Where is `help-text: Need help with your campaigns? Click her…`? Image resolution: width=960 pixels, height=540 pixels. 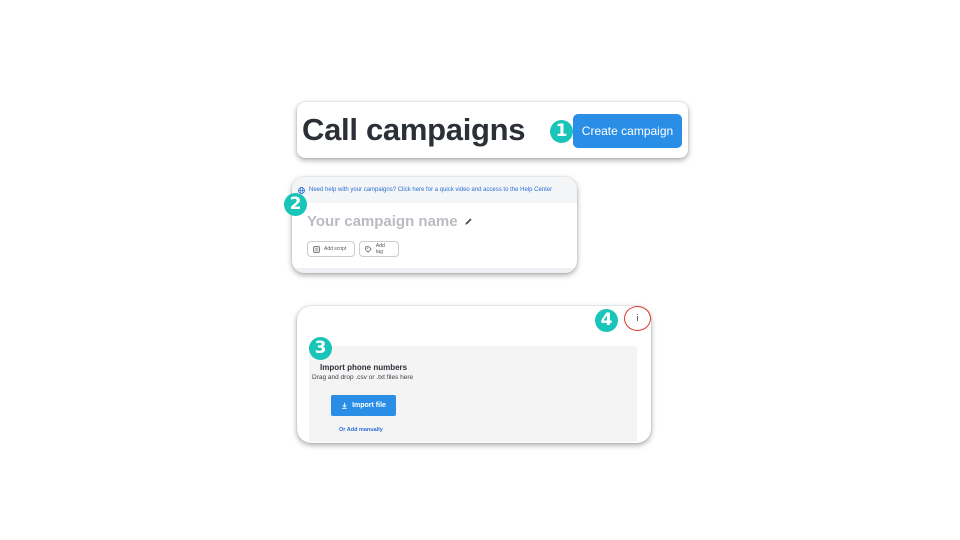 help-text: Need help with your campaigns? Click her… is located at coordinates (431, 190).